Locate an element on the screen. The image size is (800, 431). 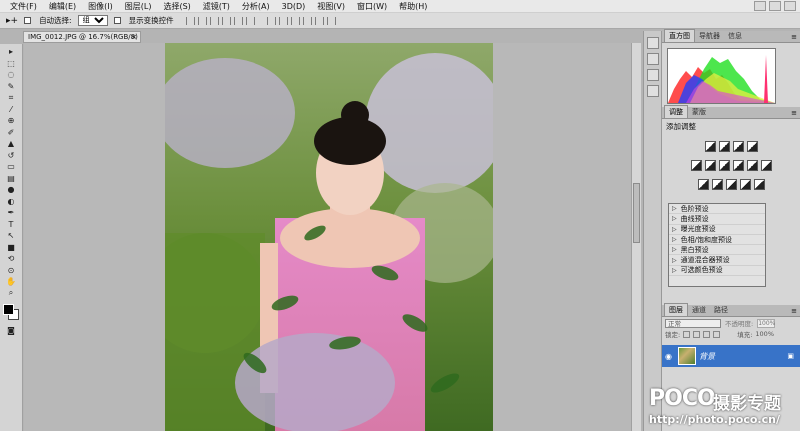
posterize-icon is located at coordinates (717, 184).